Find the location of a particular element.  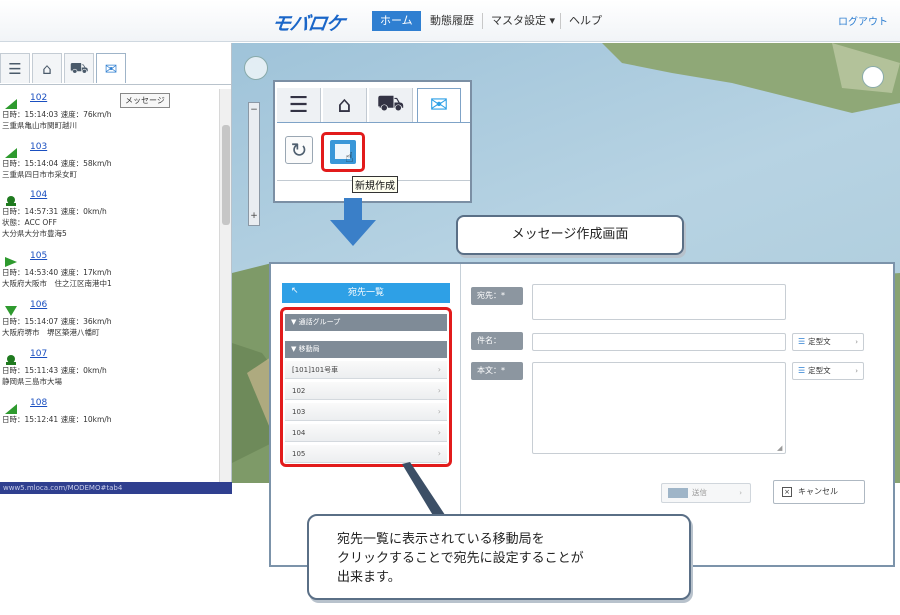

note-line: 宛先一覧に表示されている移動局を is located at coordinates (441, 539).